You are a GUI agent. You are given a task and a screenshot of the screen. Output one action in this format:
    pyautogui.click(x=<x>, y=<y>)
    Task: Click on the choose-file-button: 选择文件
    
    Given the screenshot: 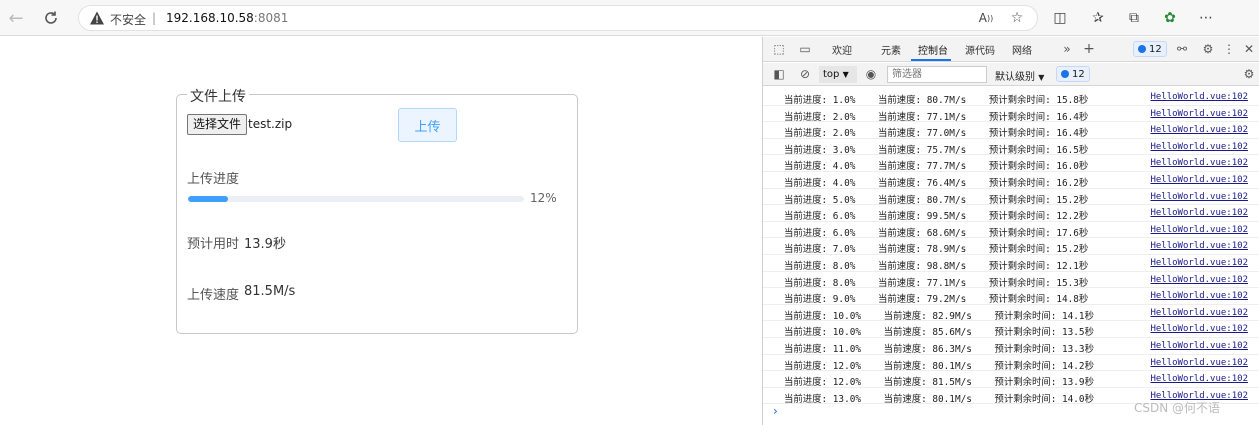 What is the action you would take?
    pyautogui.click(x=217, y=124)
    